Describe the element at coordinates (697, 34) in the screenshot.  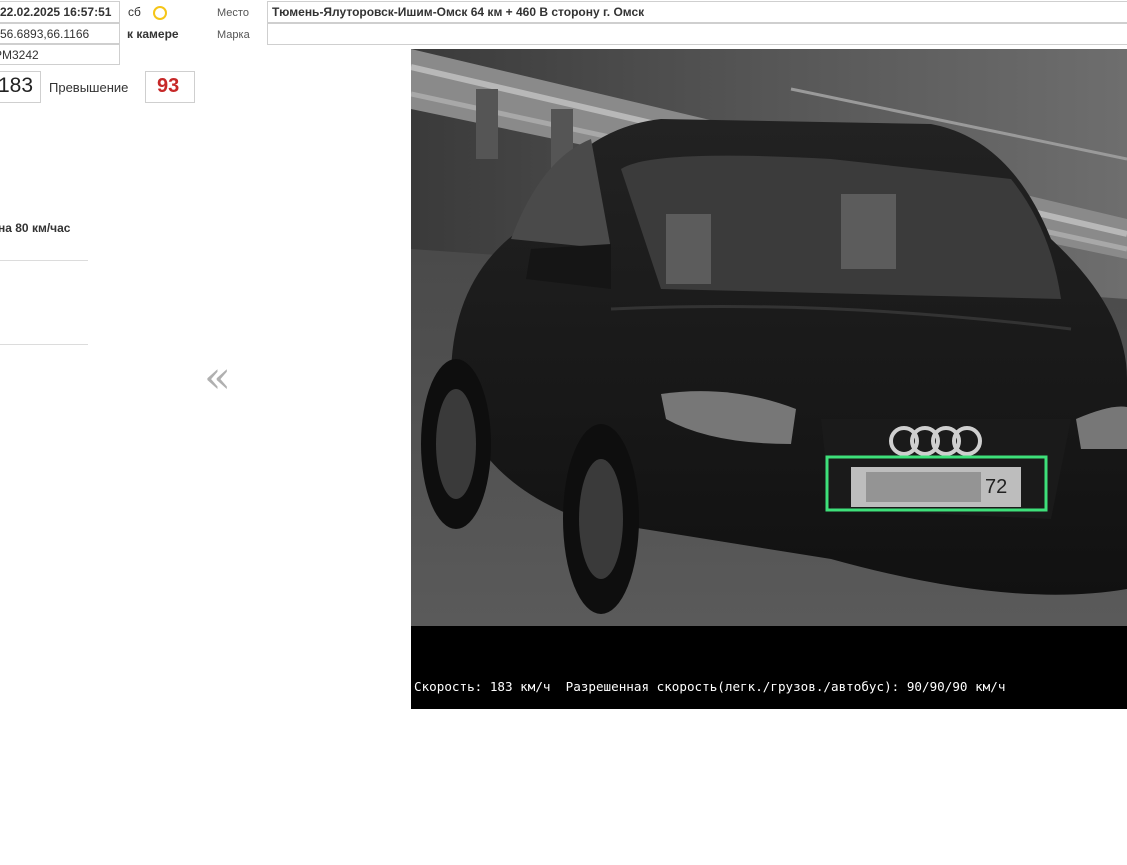
I see `brand-field` at that location.